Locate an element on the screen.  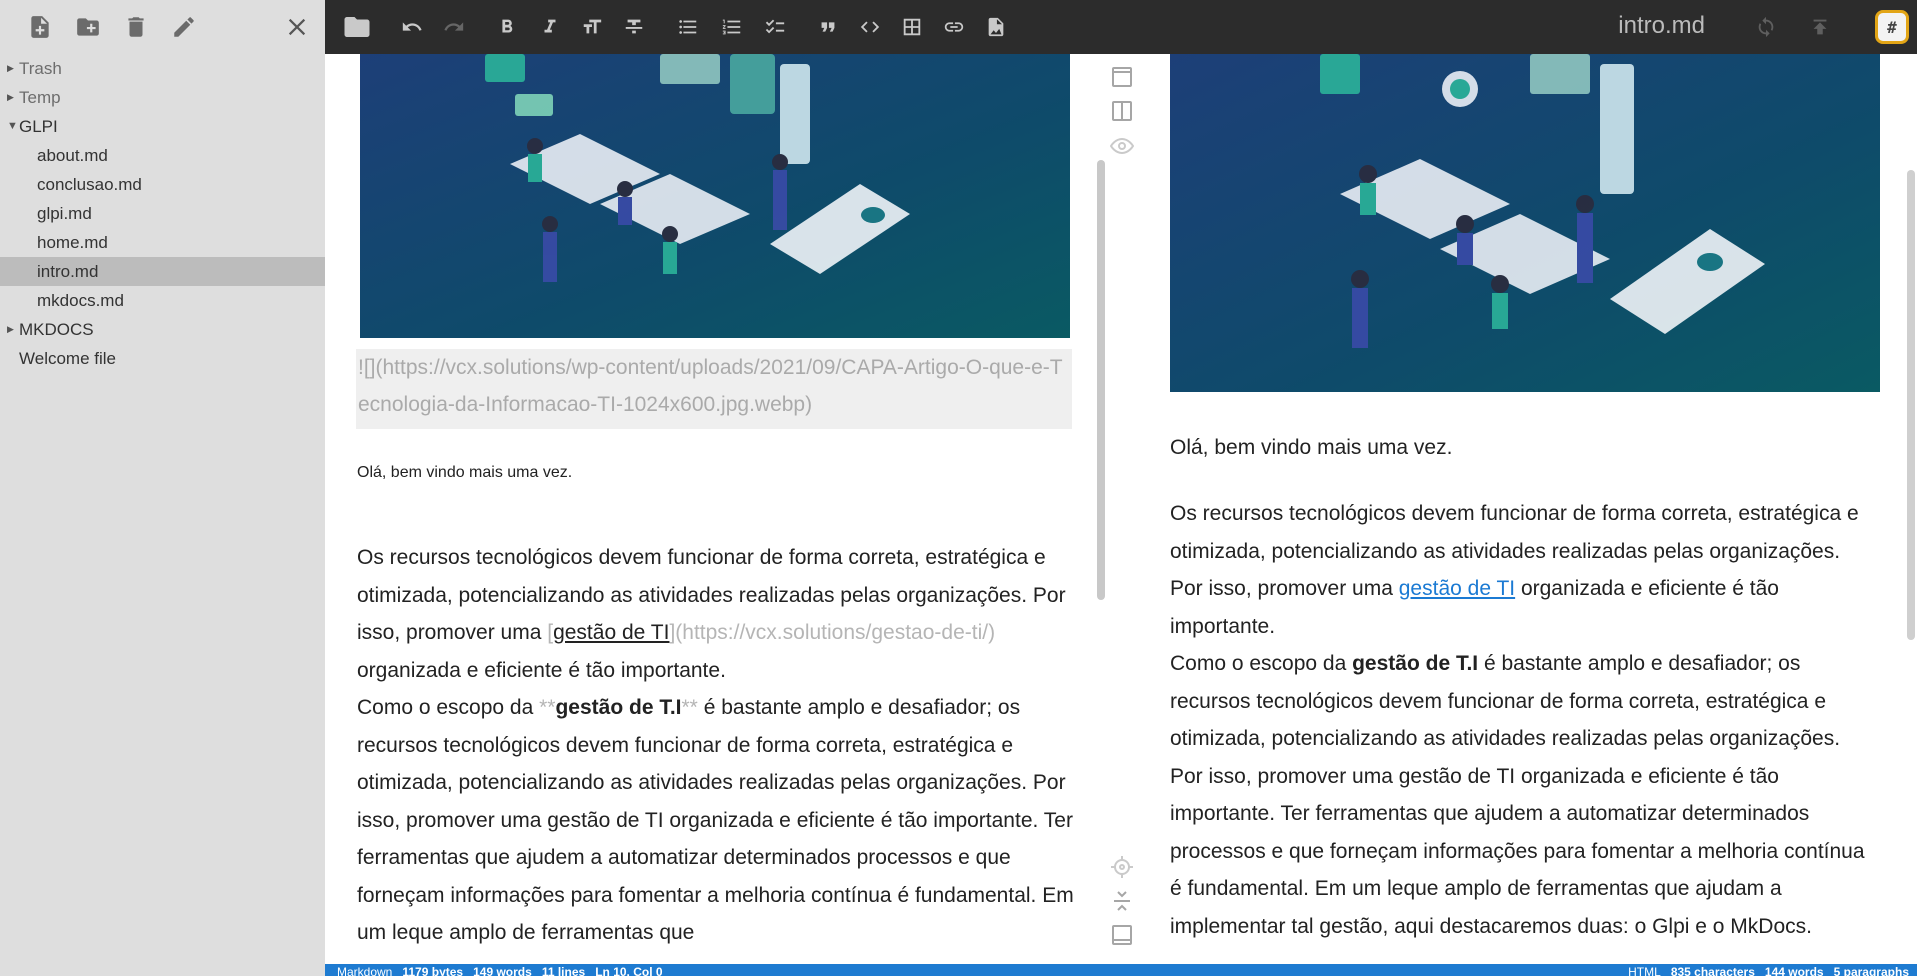
image-icon is located at coordinates (996, 27).